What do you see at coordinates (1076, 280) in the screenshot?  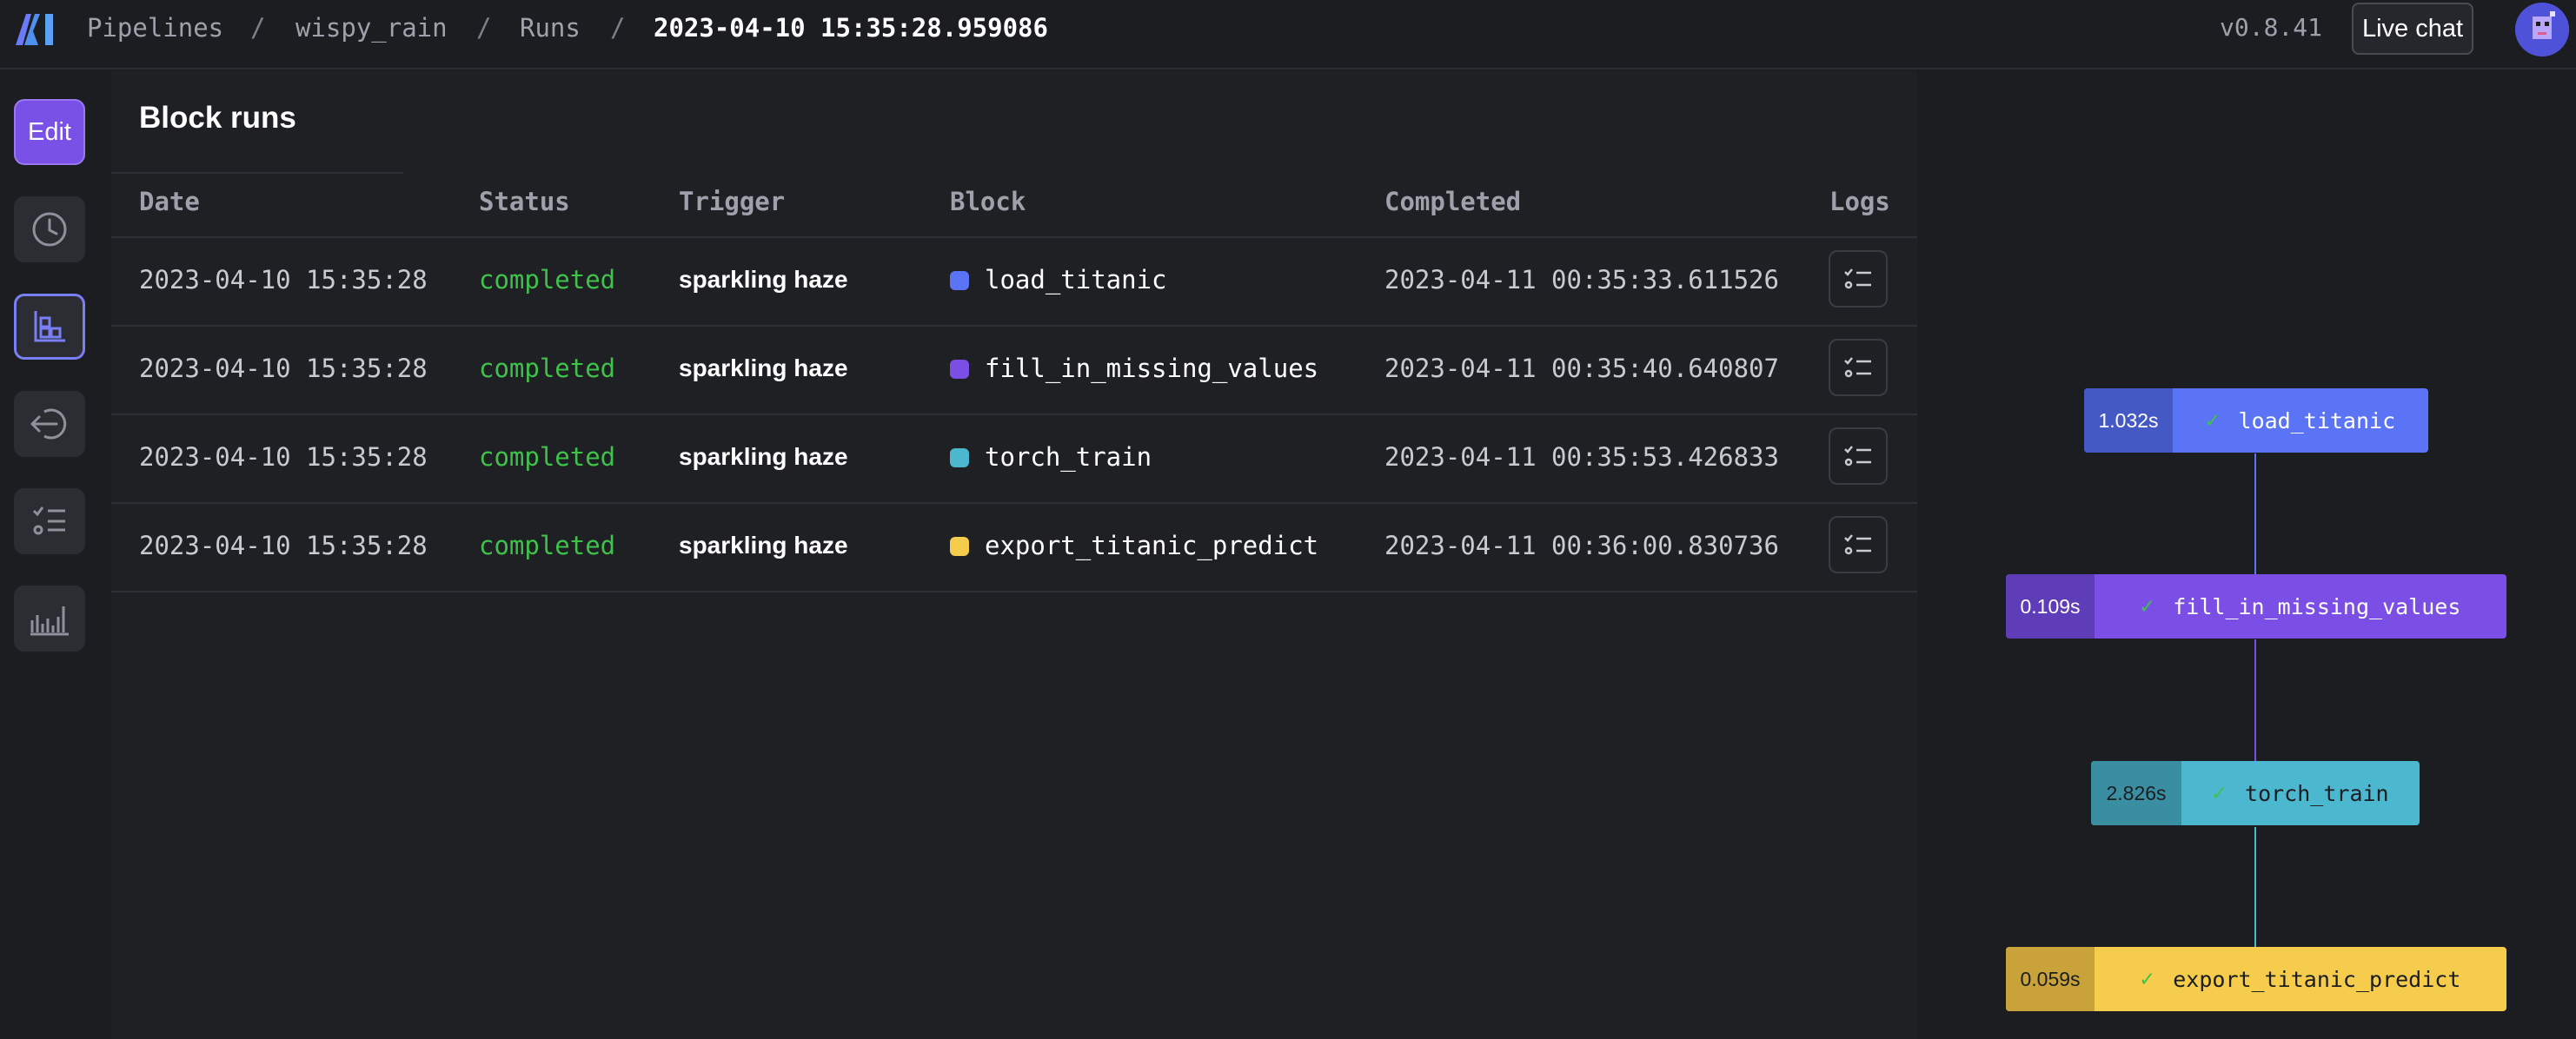 I see `row-block-name: load_titanic` at bounding box center [1076, 280].